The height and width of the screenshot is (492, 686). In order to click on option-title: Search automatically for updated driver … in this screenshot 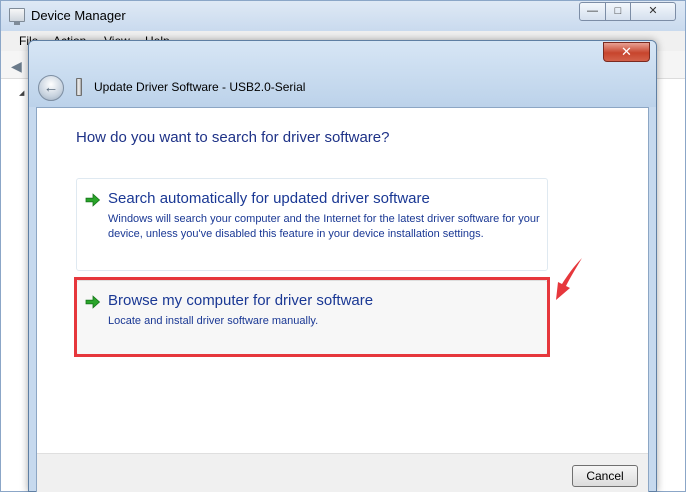, I will do `click(269, 198)`.